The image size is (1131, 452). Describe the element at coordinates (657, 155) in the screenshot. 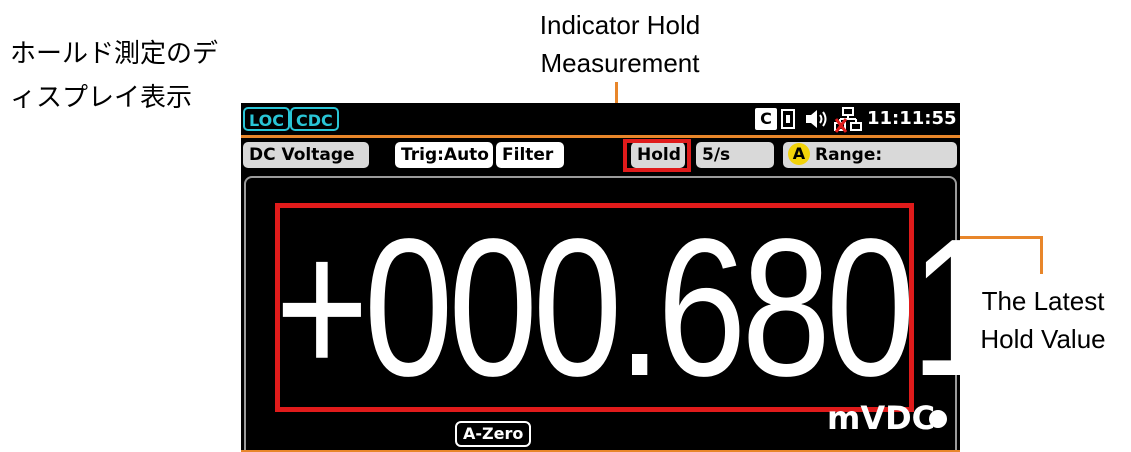

I see `hold-highlight-box` at that location.